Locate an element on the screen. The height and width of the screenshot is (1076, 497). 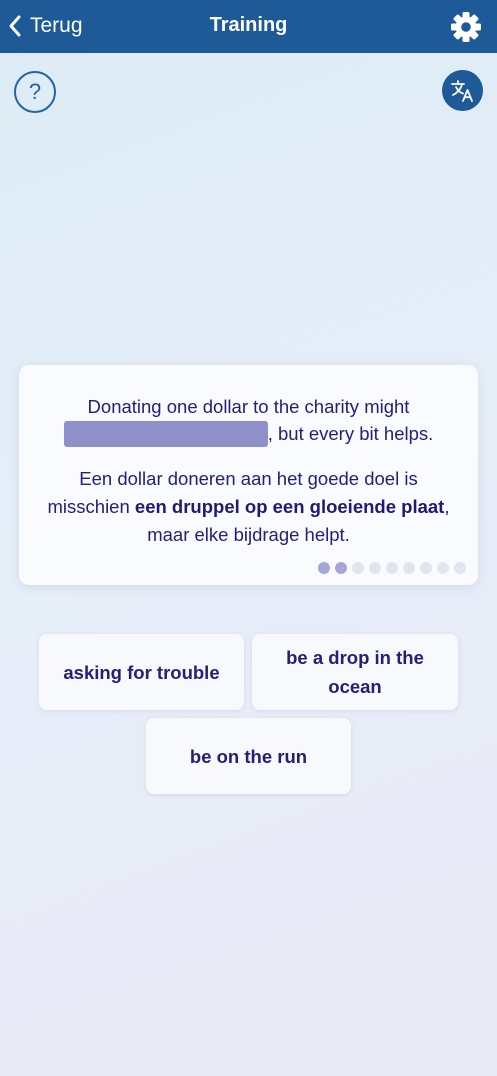
progress-dots is located at coordinates (392, 568).